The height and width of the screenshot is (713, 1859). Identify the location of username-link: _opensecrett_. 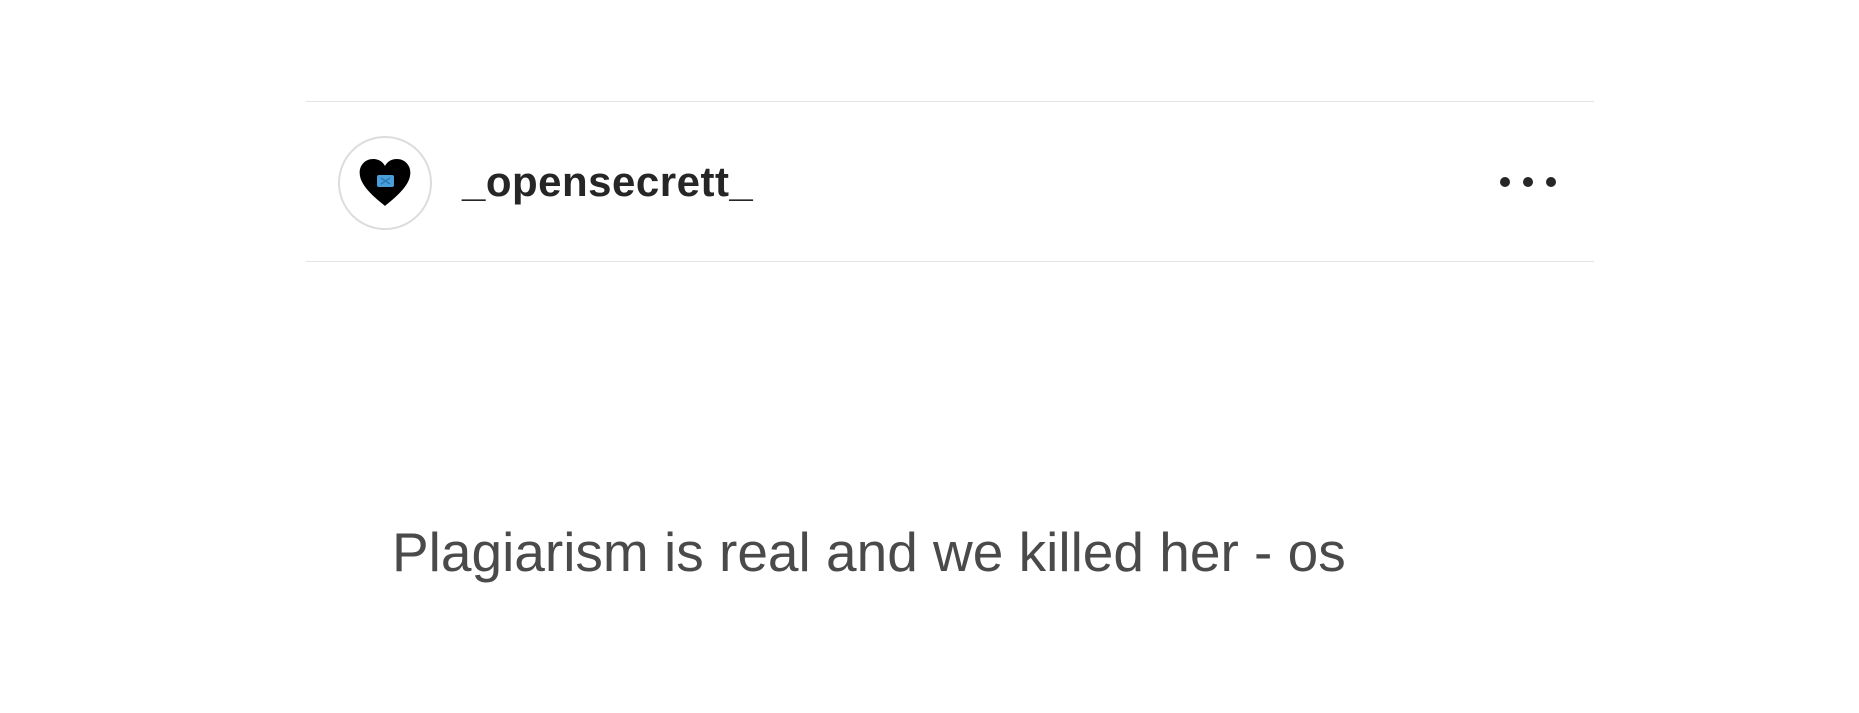
(607, 182).